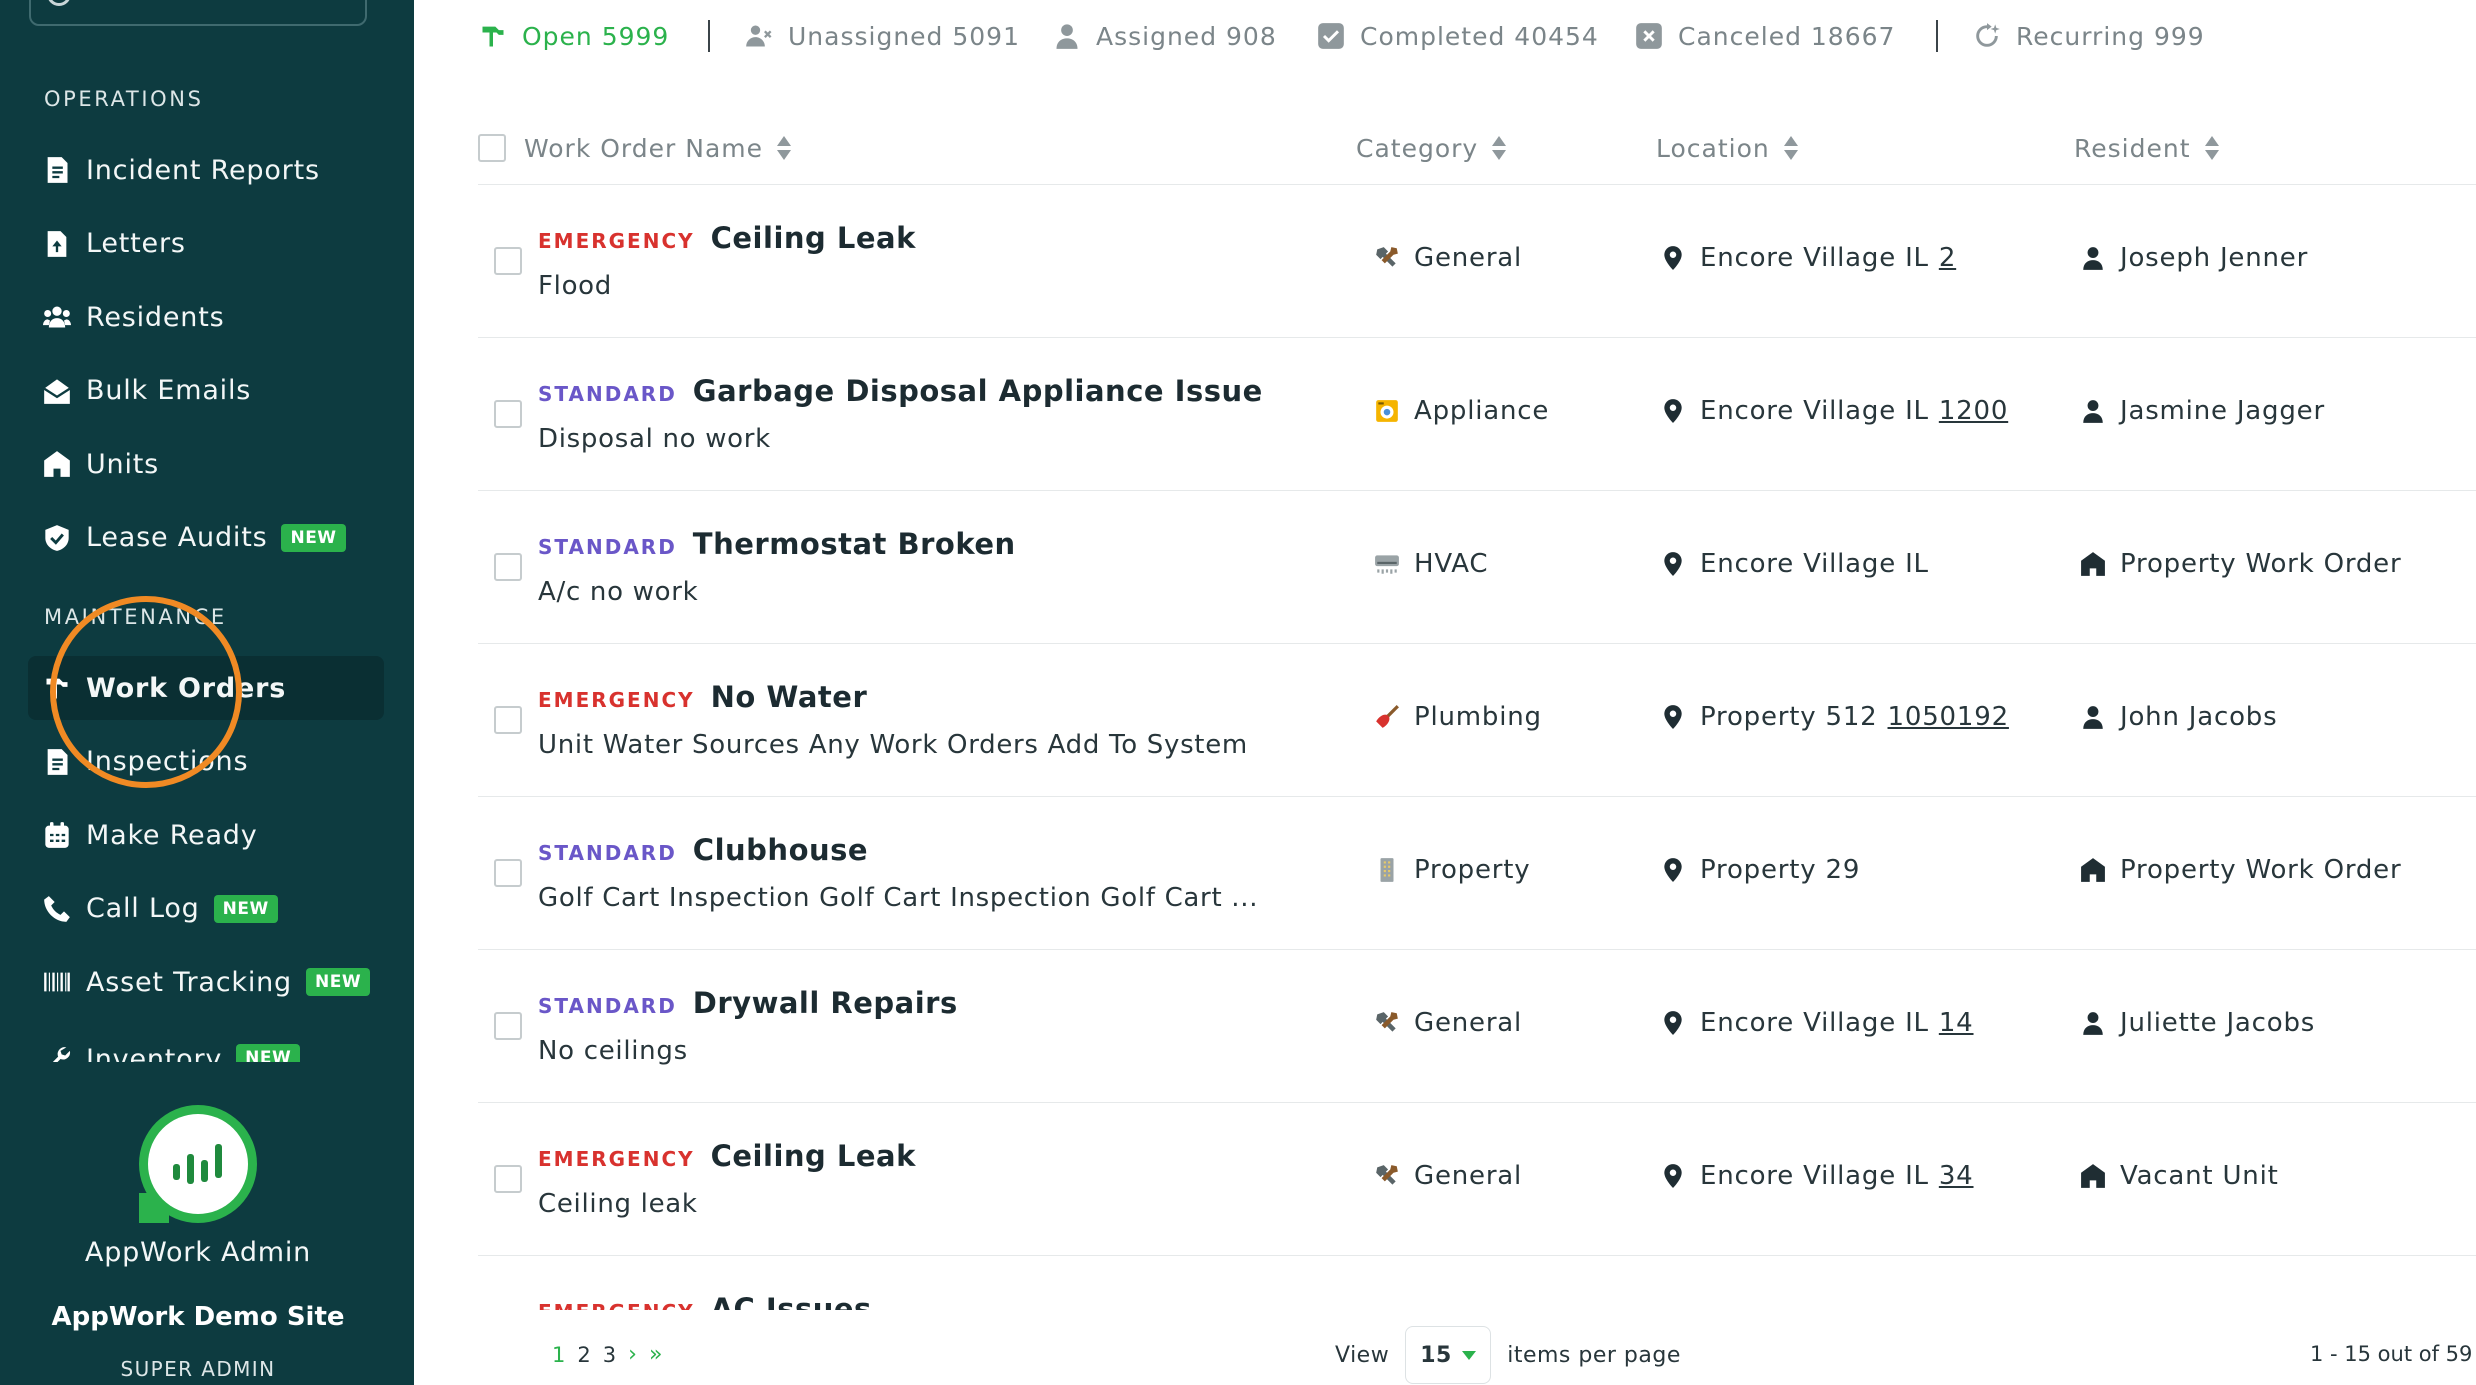 This screenshot has height=1385, width=2476. Describe the element at coordinates (1764, 36) in the screenshot. I see `tab-canceled: Canceled 18667` at that location.